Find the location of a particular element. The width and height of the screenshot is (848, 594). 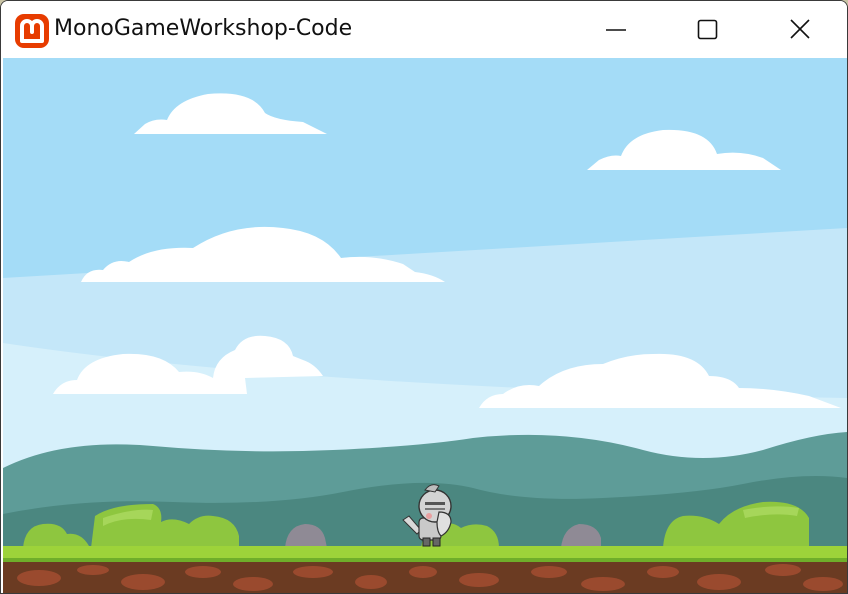

maximize-button is located at coordinates (708, 29).